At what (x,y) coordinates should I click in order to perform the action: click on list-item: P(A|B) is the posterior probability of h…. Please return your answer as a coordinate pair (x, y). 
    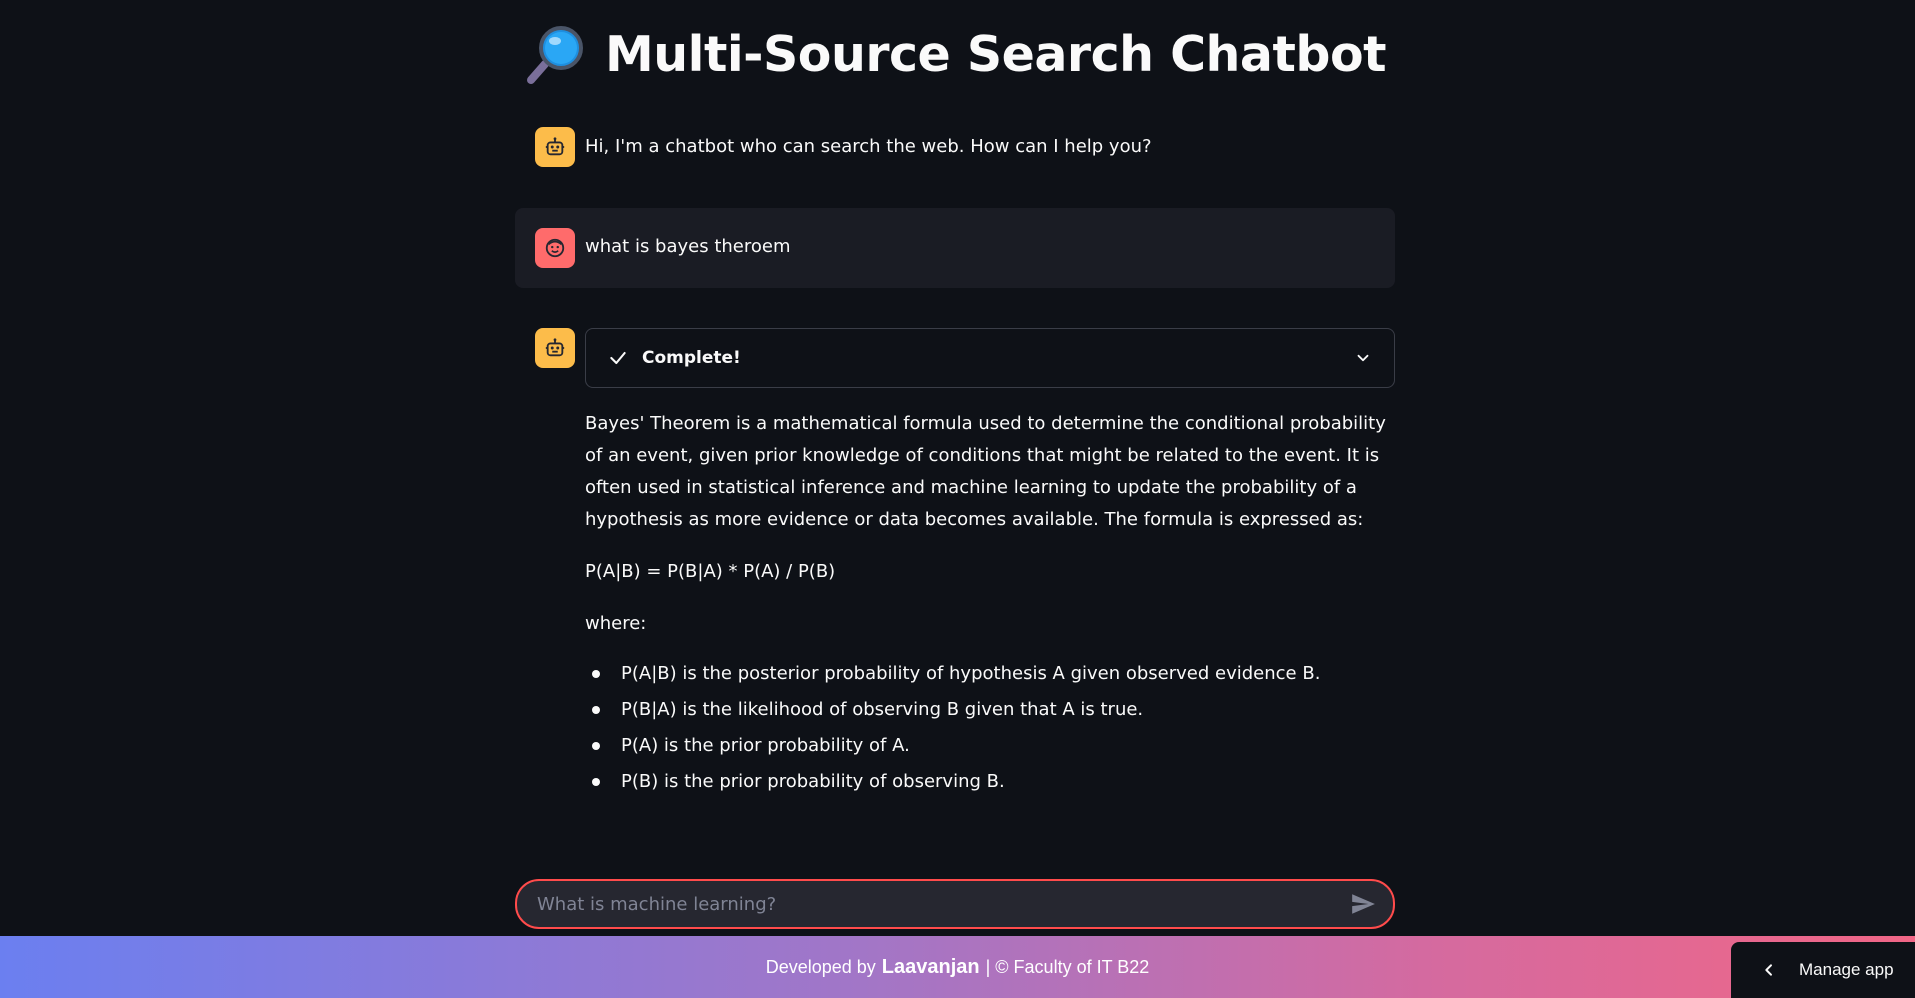
    Looking at the image, I should click on (993, 674).